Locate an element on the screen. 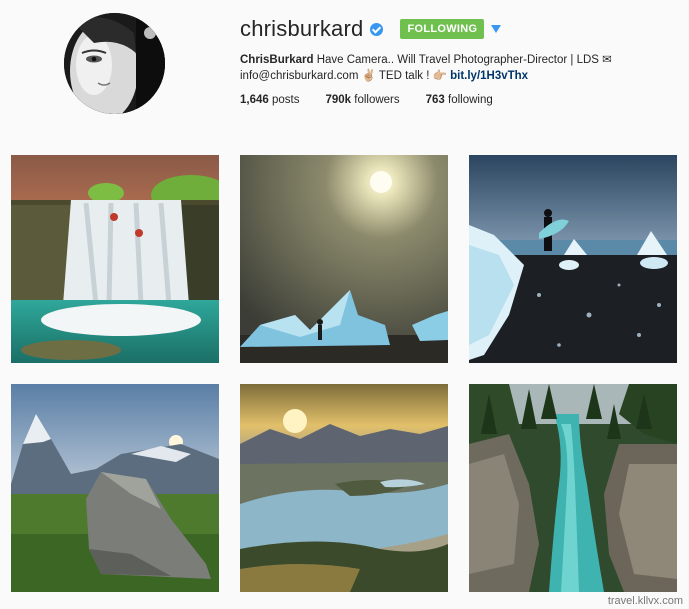 The image size is (689, 609). followers-count: 790k is located at coordinates (338, 100).